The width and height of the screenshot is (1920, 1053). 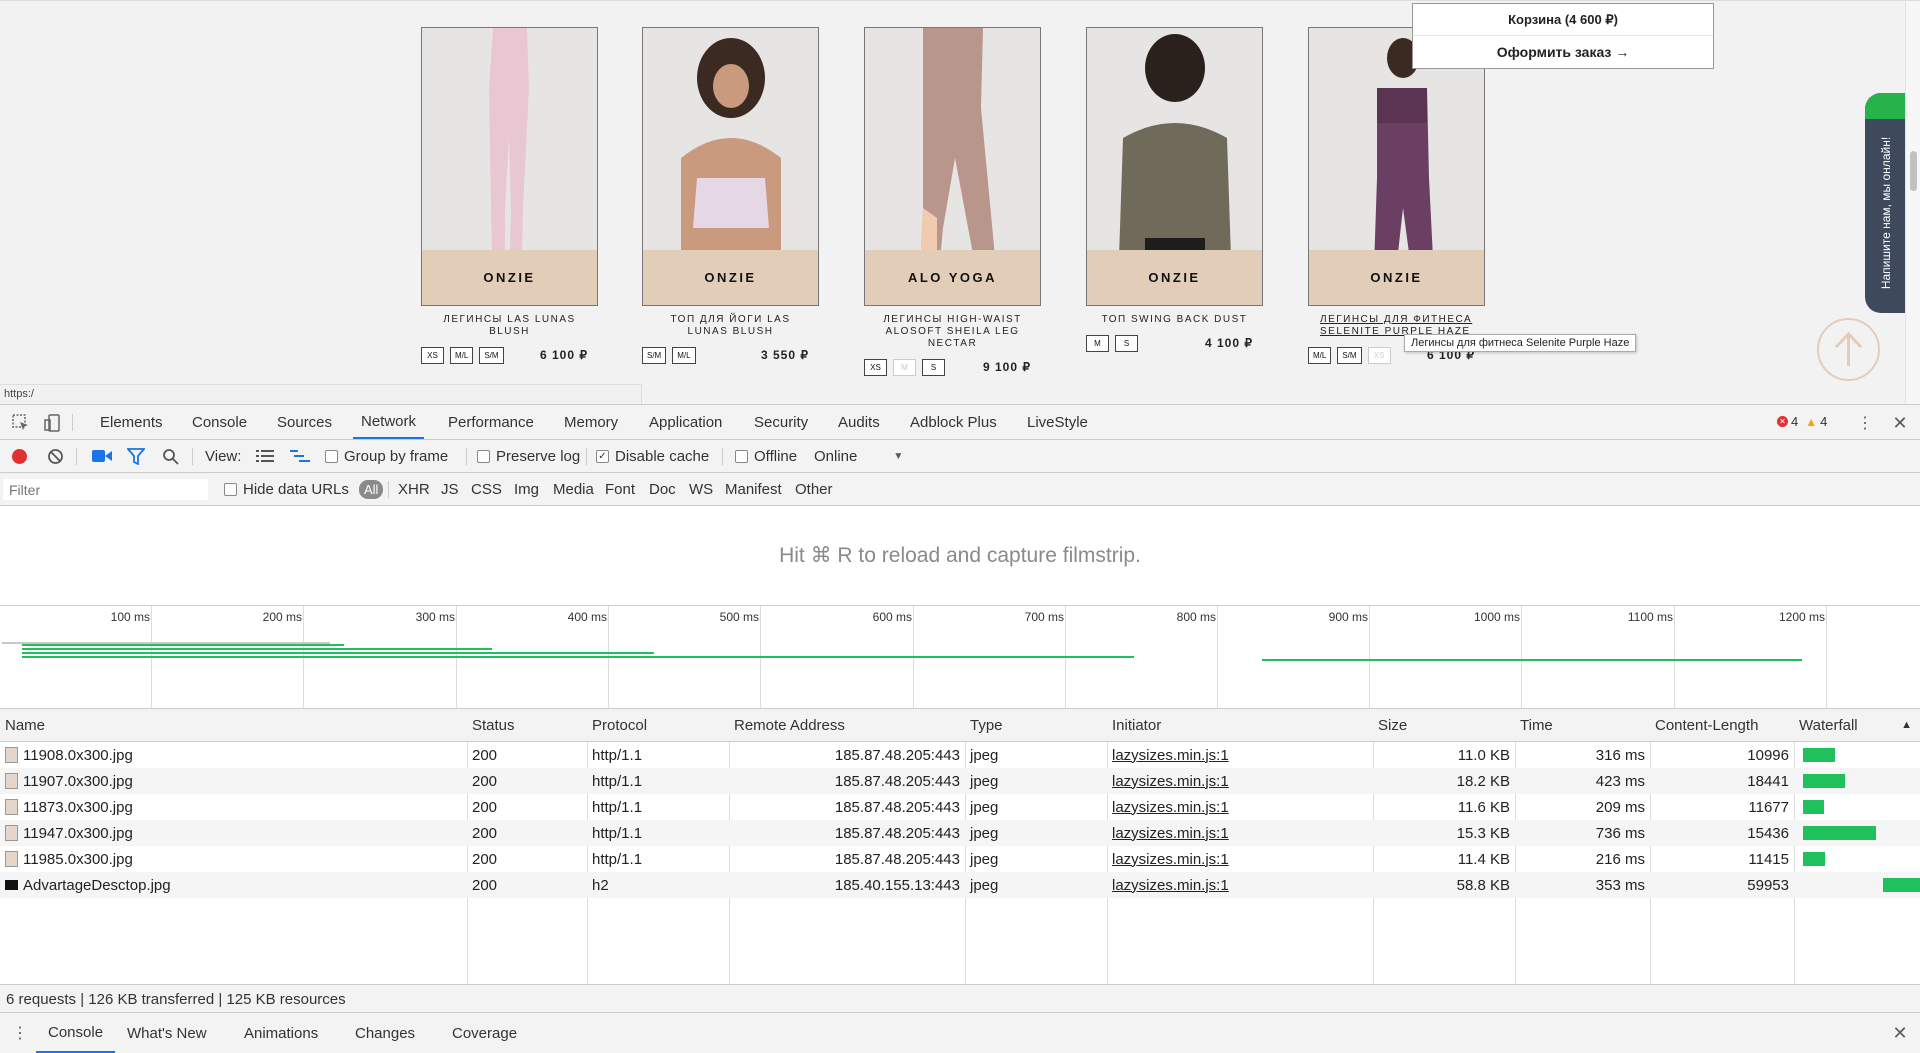 What do you see at coordinates (1848, 349) in the screenshot?
I see `scroll-to-top-button` at bounding box center [1848, 349].